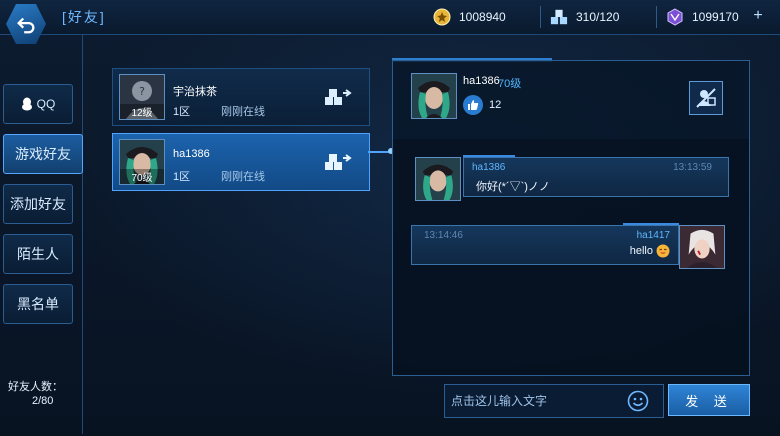 The image size is (780, 436). I want to click on tab-label: QQ, so click(46, 104).